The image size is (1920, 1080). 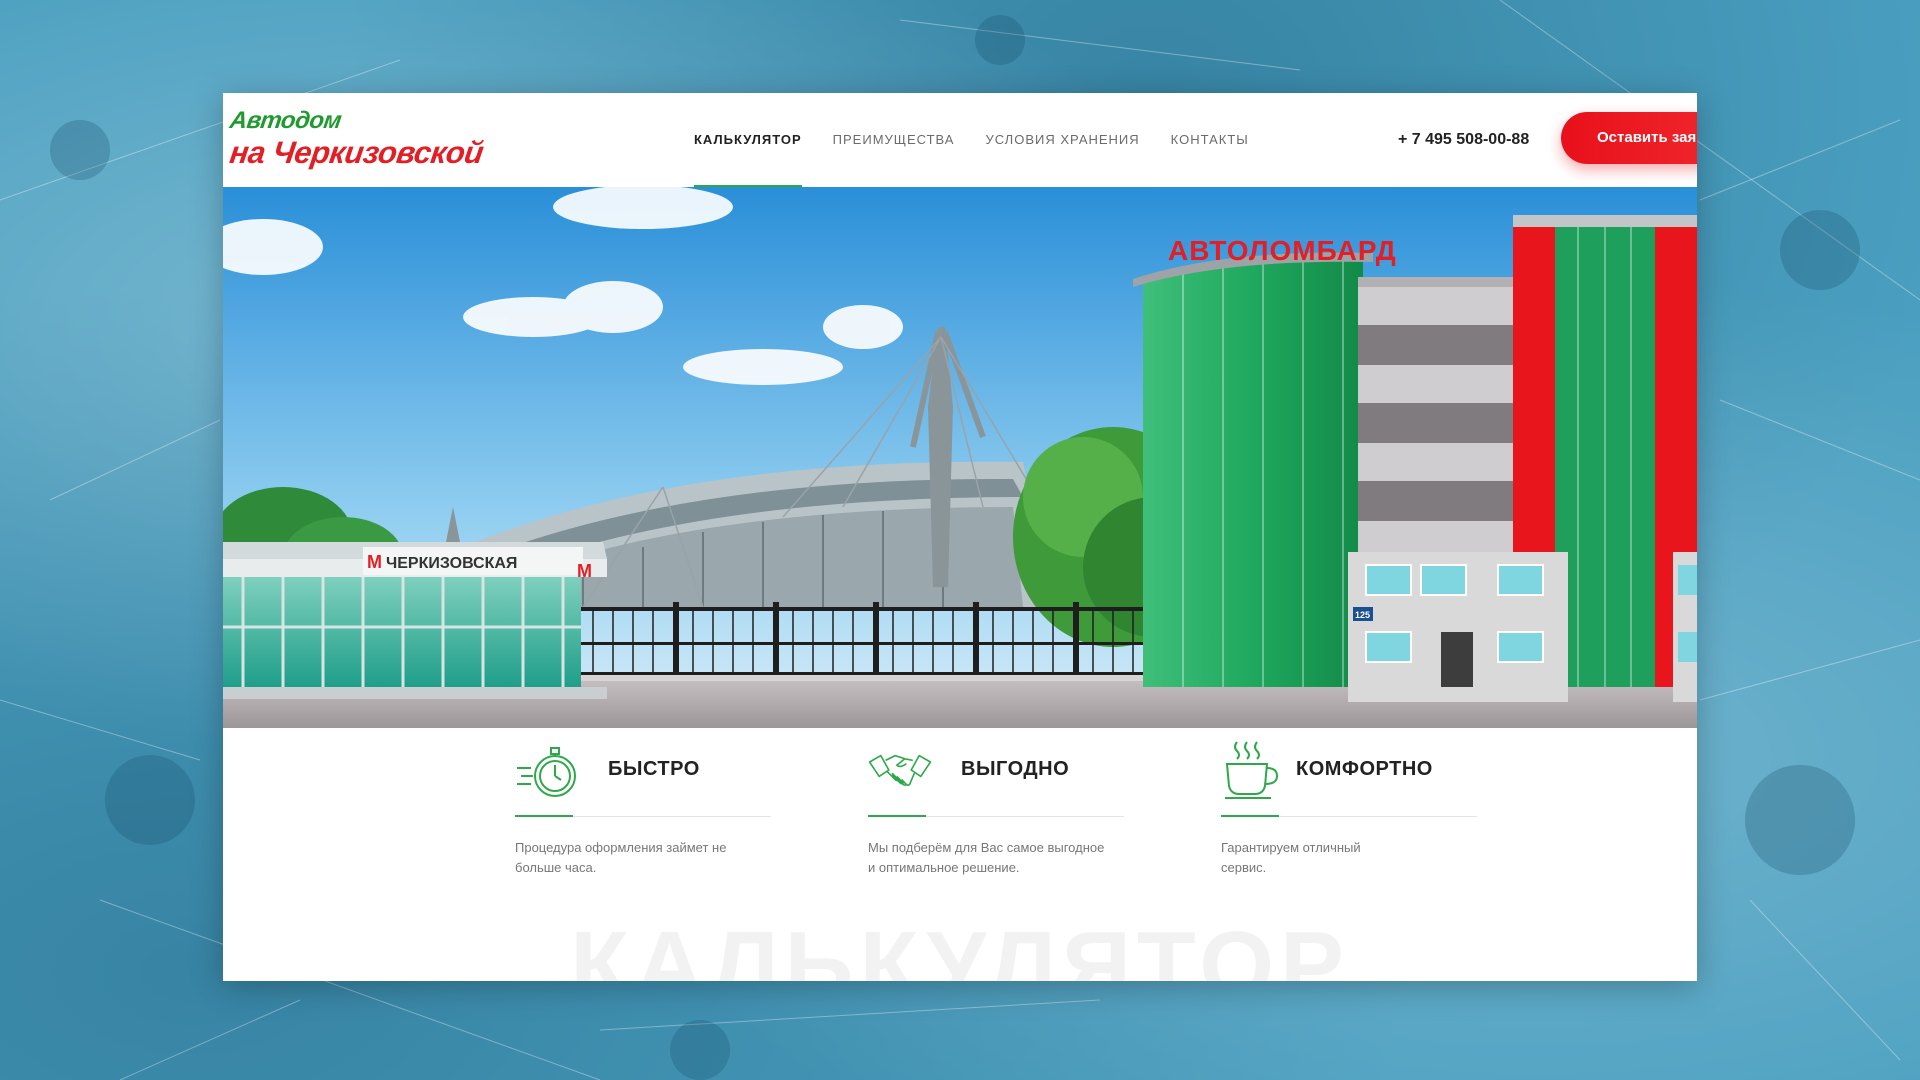 What do you see at coordinates (1364, 769) in the screenshot?
I see `feature-title-comfortable: КОМФОРТНО` at bounding box center [1364, 769].